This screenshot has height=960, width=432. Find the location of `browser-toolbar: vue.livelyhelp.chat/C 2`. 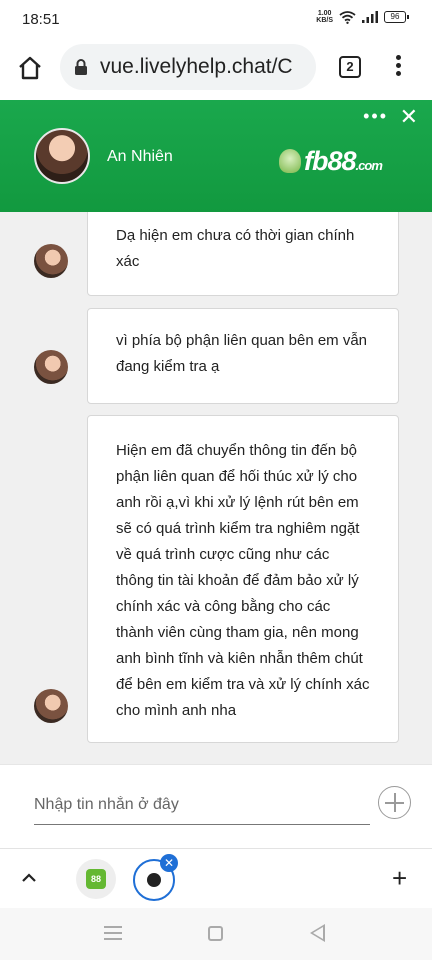

browser-toolbar: vue.livelyhelp.chat/C 2 is located at coordinates (216, 68).